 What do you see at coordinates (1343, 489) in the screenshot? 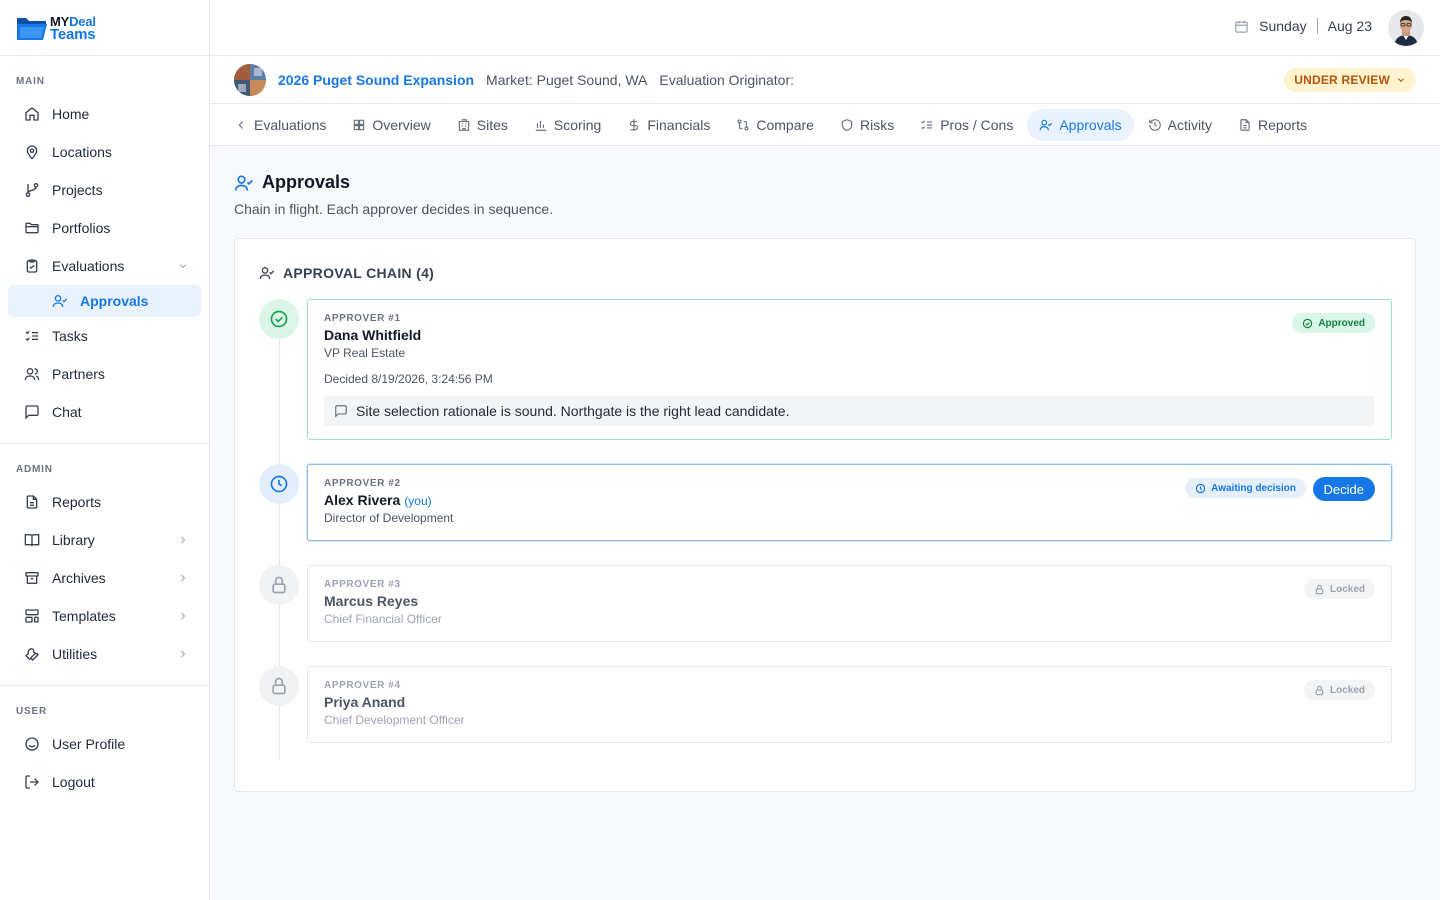
I see `decide-button: Decide` at bounding box center [1343, 489].